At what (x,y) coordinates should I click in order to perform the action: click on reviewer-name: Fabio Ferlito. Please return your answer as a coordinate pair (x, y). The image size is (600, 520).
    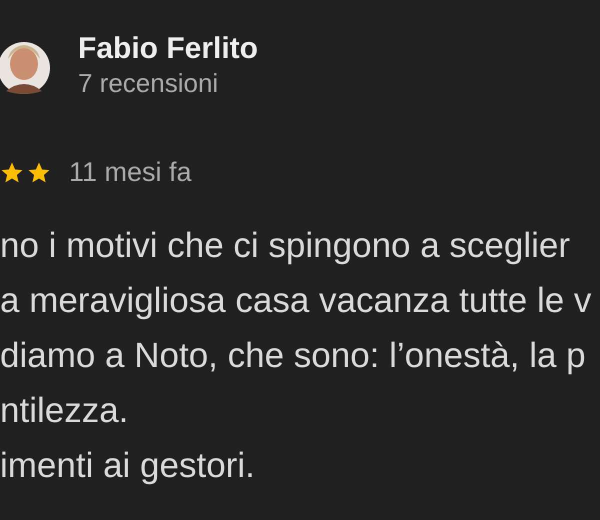
    Looking at the image, I should click on (168, 49).